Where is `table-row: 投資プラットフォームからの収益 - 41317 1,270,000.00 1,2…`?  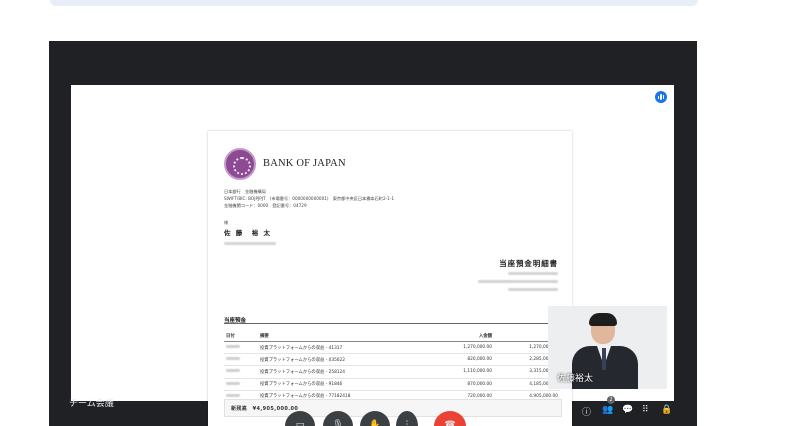 table-row: 投資プラットフォームからの収益 - 41317 1,270,000.00 1,2… is located at coordinates (392, 348).